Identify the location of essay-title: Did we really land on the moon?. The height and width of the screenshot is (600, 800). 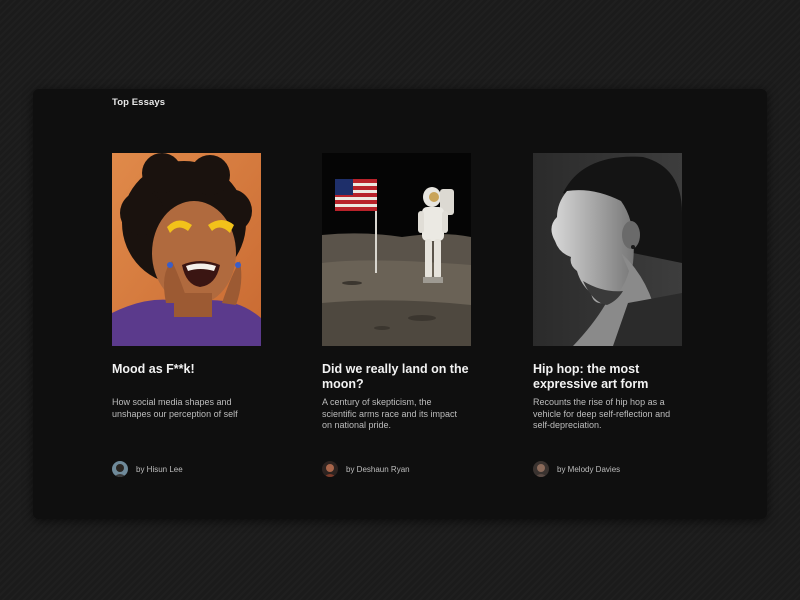
(402, 377).